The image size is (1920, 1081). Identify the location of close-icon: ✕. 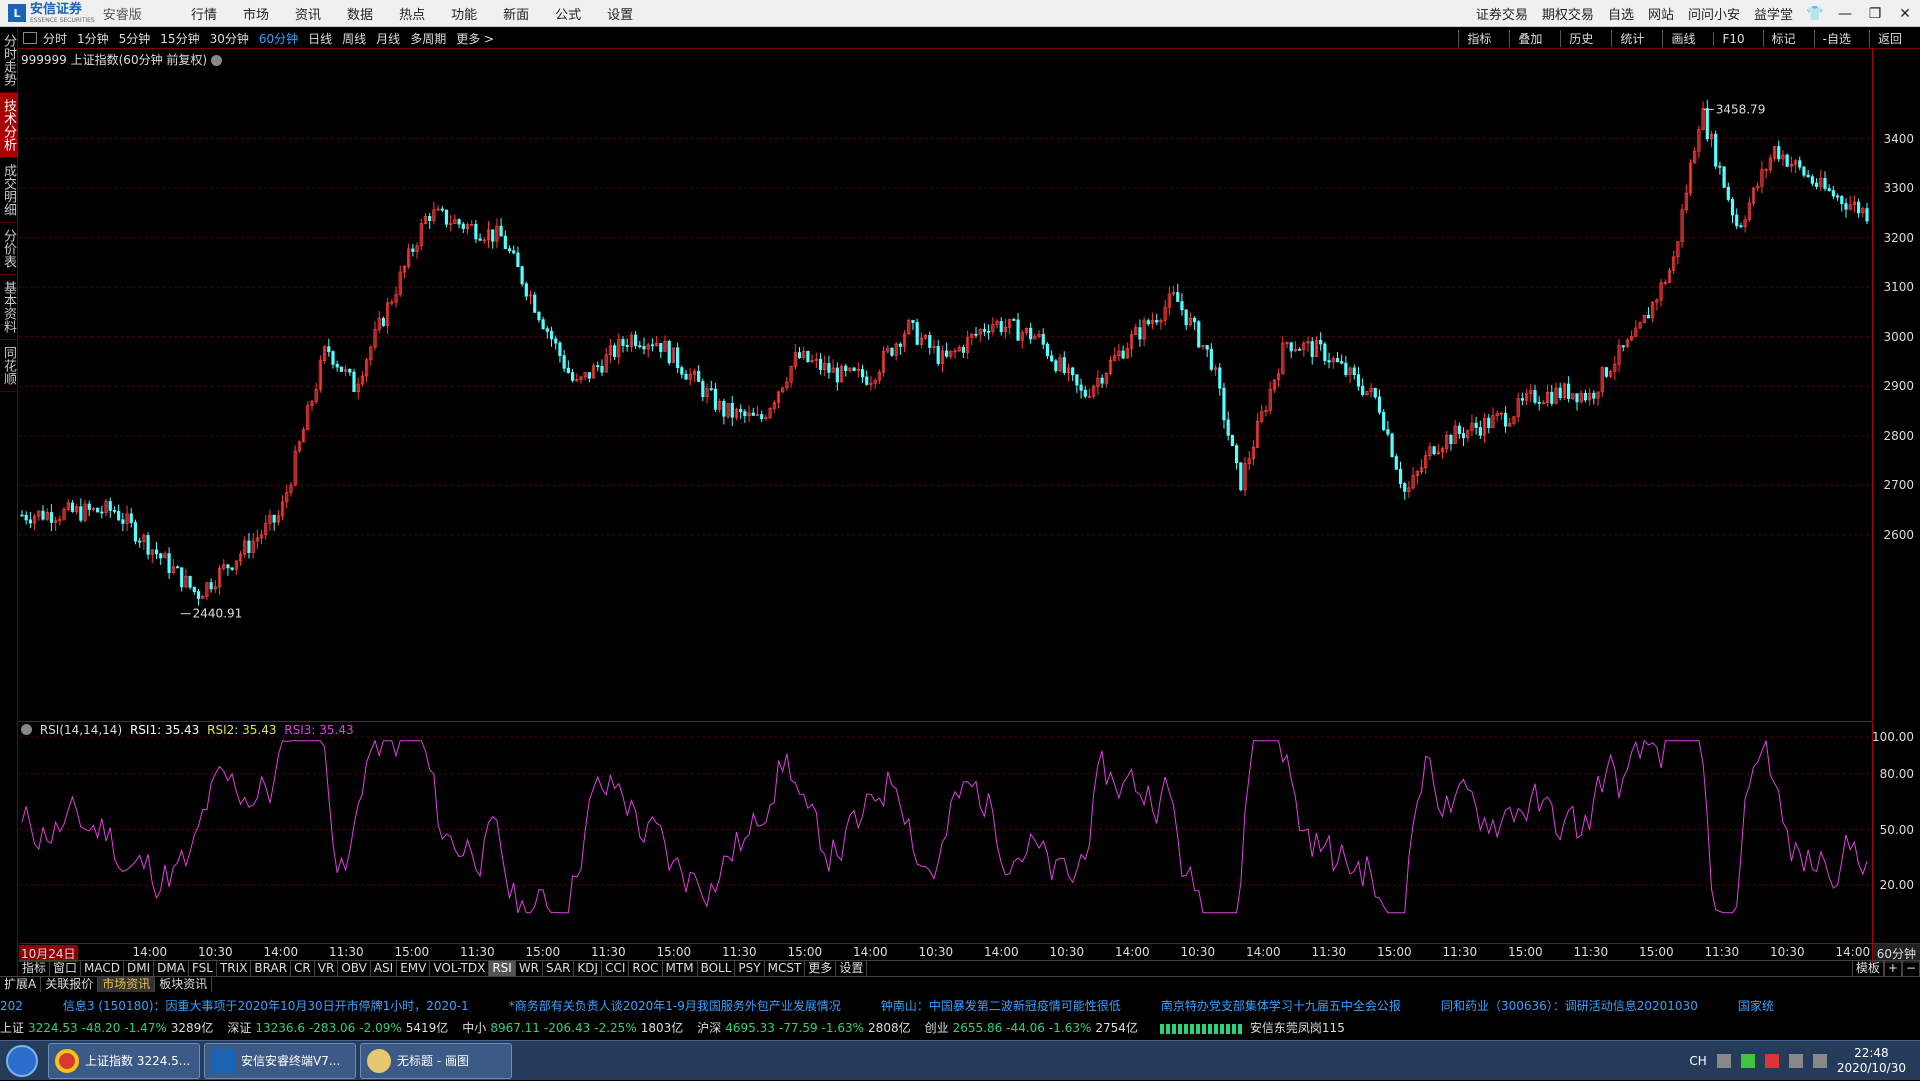
(1905, 14).